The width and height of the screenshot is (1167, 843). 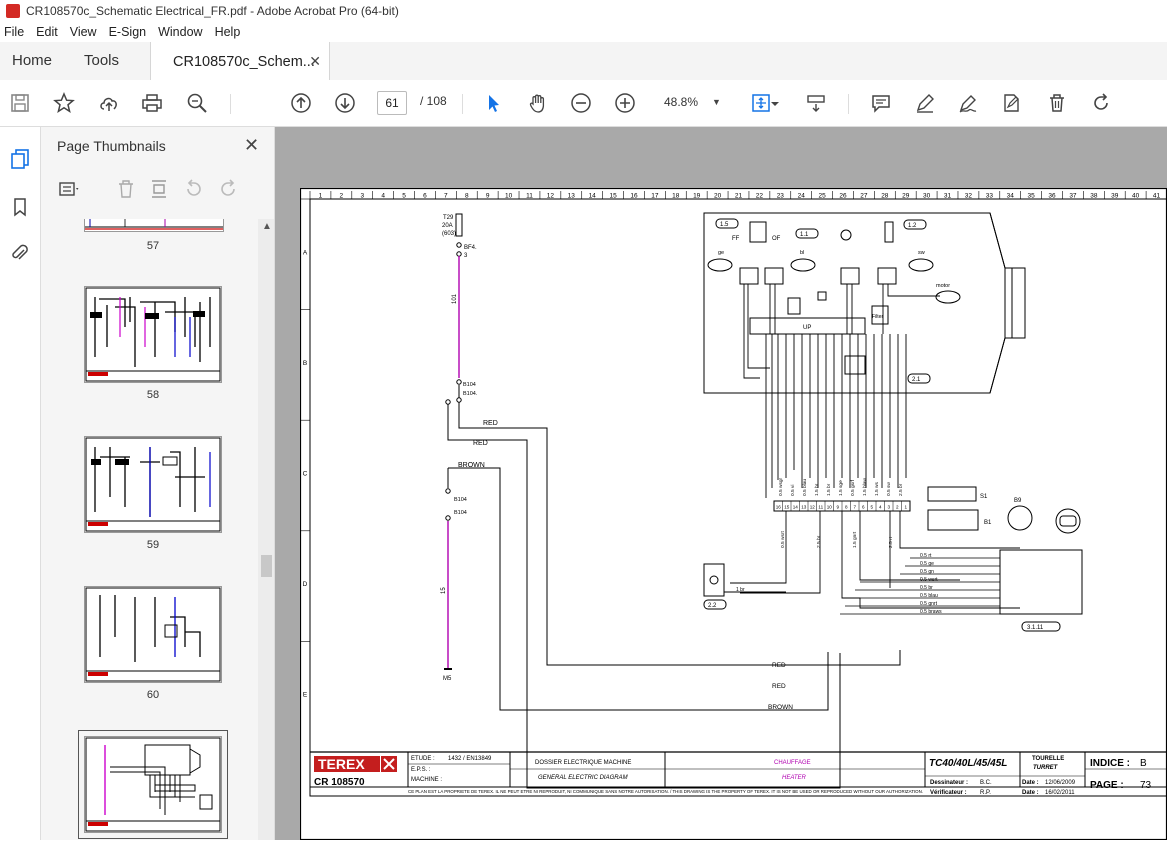 What do you see at coordinates (13, 11) in the screenshot?
I see `acrobat-app-icon` at bounding box center [13, 11].